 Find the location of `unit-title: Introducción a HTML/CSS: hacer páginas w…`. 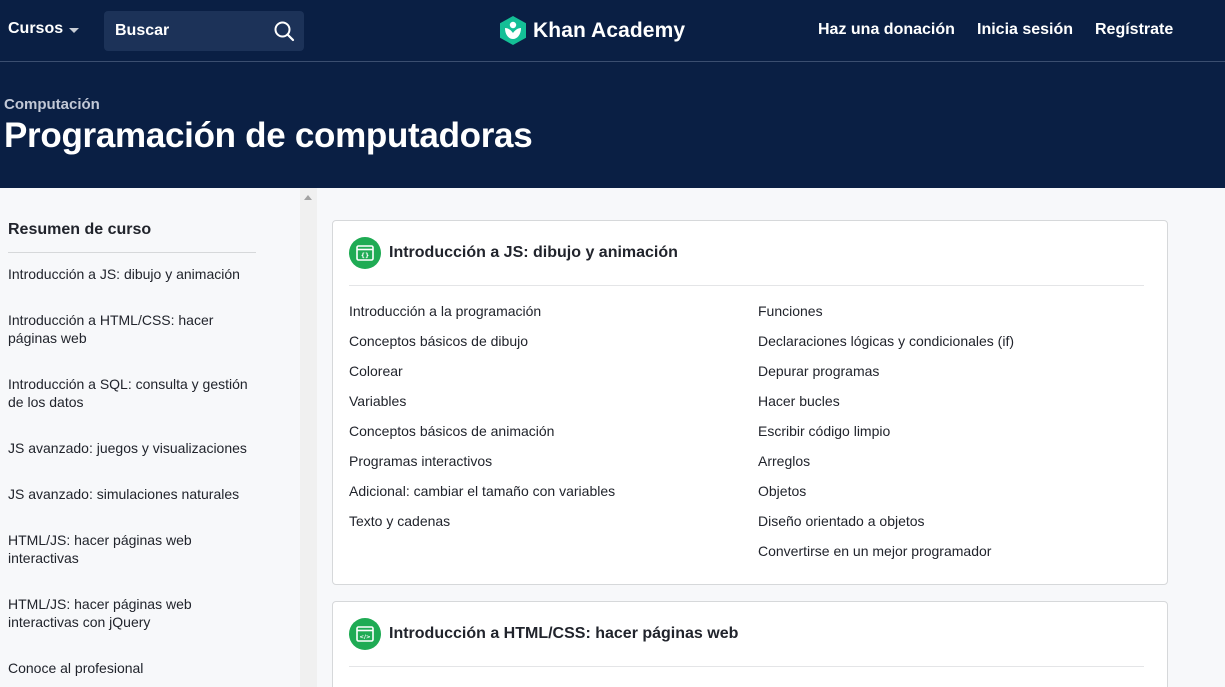

unit-title: Introducción a HTML/CSS: hacer páginas w… is located at coordinates (563, 634).